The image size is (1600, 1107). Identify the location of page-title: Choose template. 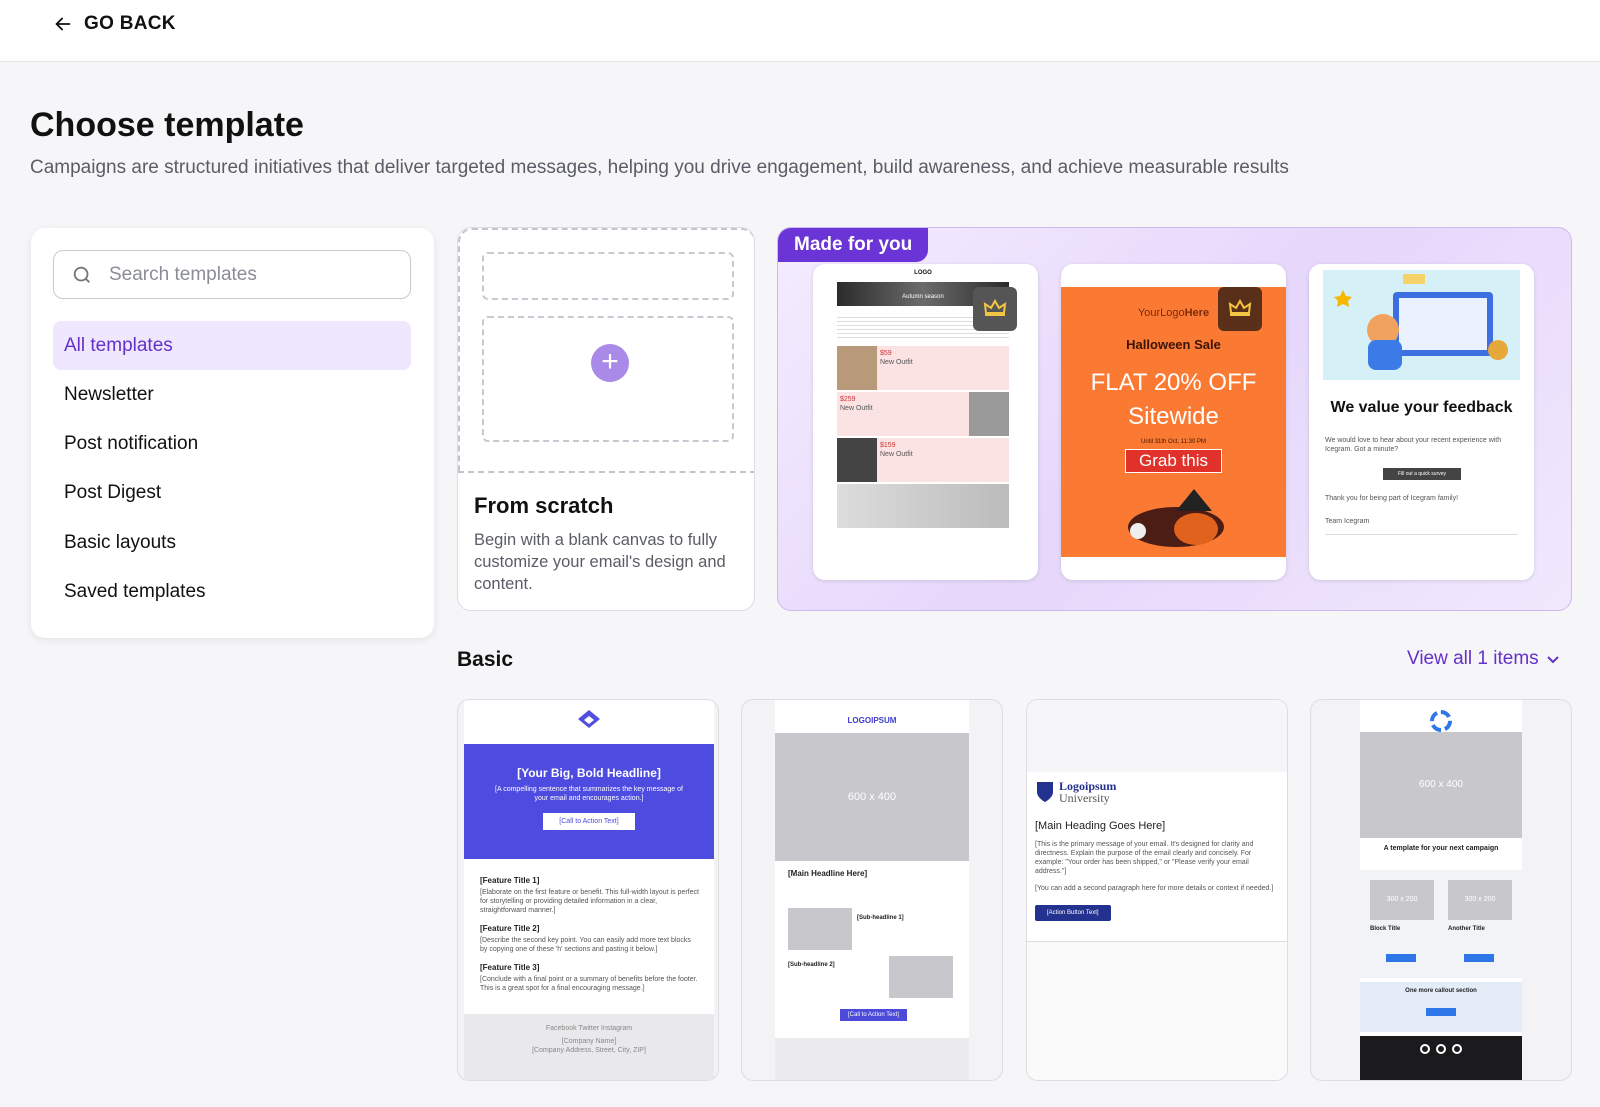
(167, 125).